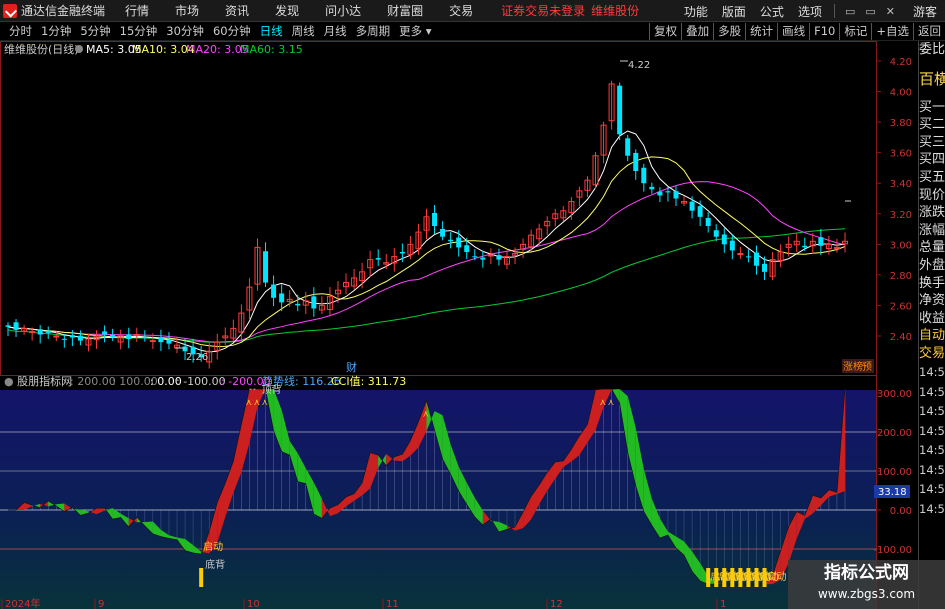 The image size is (945, 609). Describe the element at coordinates (850, 11) in the screenshot. I see `minimize-icon: ▭` at that location.